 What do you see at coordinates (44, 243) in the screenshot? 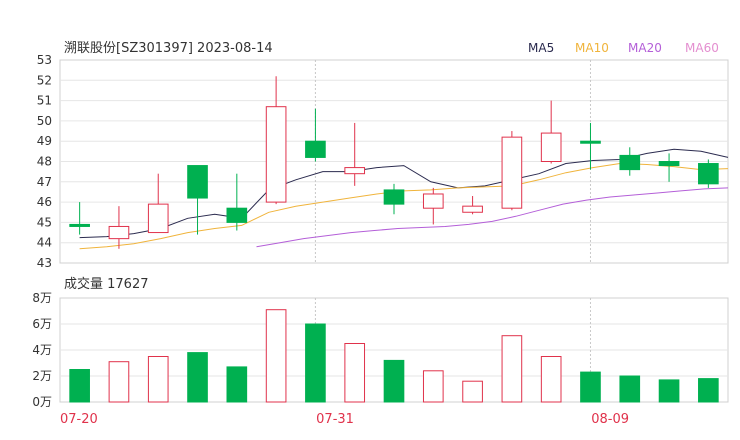
I see `price-tick-label: 44` at bounding box center [44, 243].